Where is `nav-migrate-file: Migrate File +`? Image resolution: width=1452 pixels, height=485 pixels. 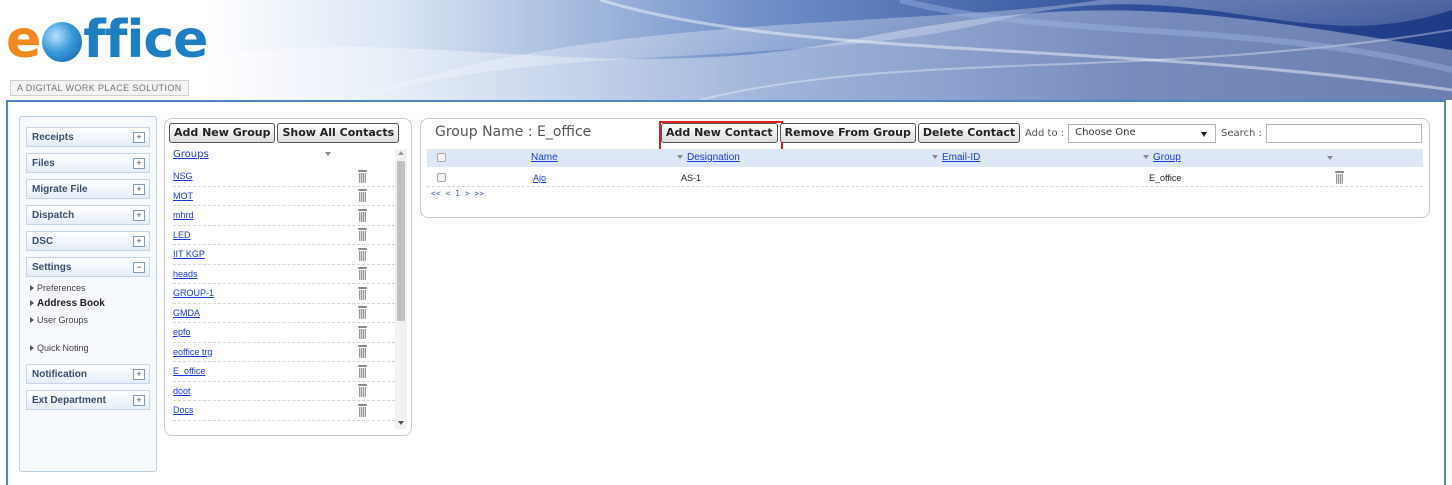
nav-migrate-file: Migrate File + is located at coordinates (88, 189).